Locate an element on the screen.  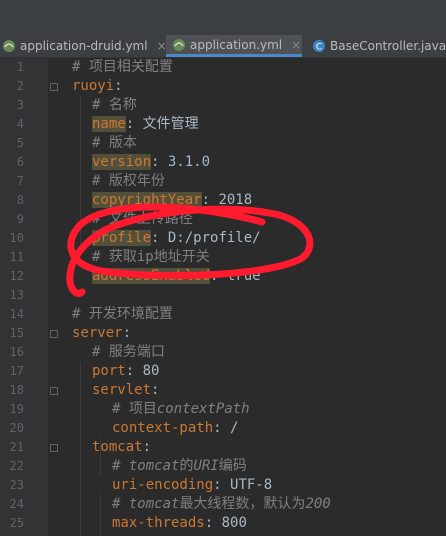
yaml-entry: servlet: is located at coordinates (125, 390).